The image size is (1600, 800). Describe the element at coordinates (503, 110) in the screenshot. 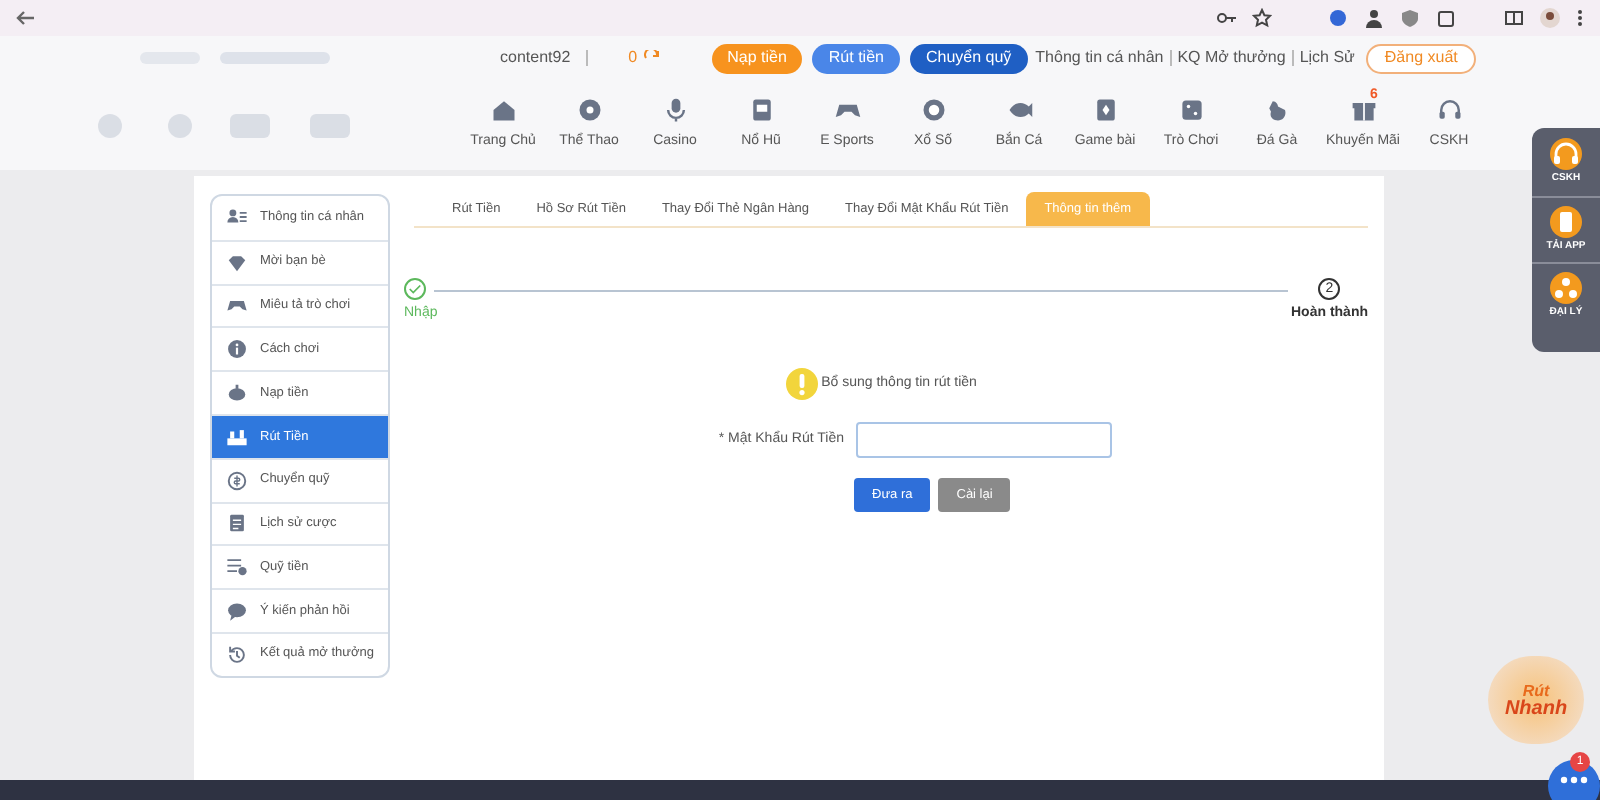

I see `house-icon` at that location.